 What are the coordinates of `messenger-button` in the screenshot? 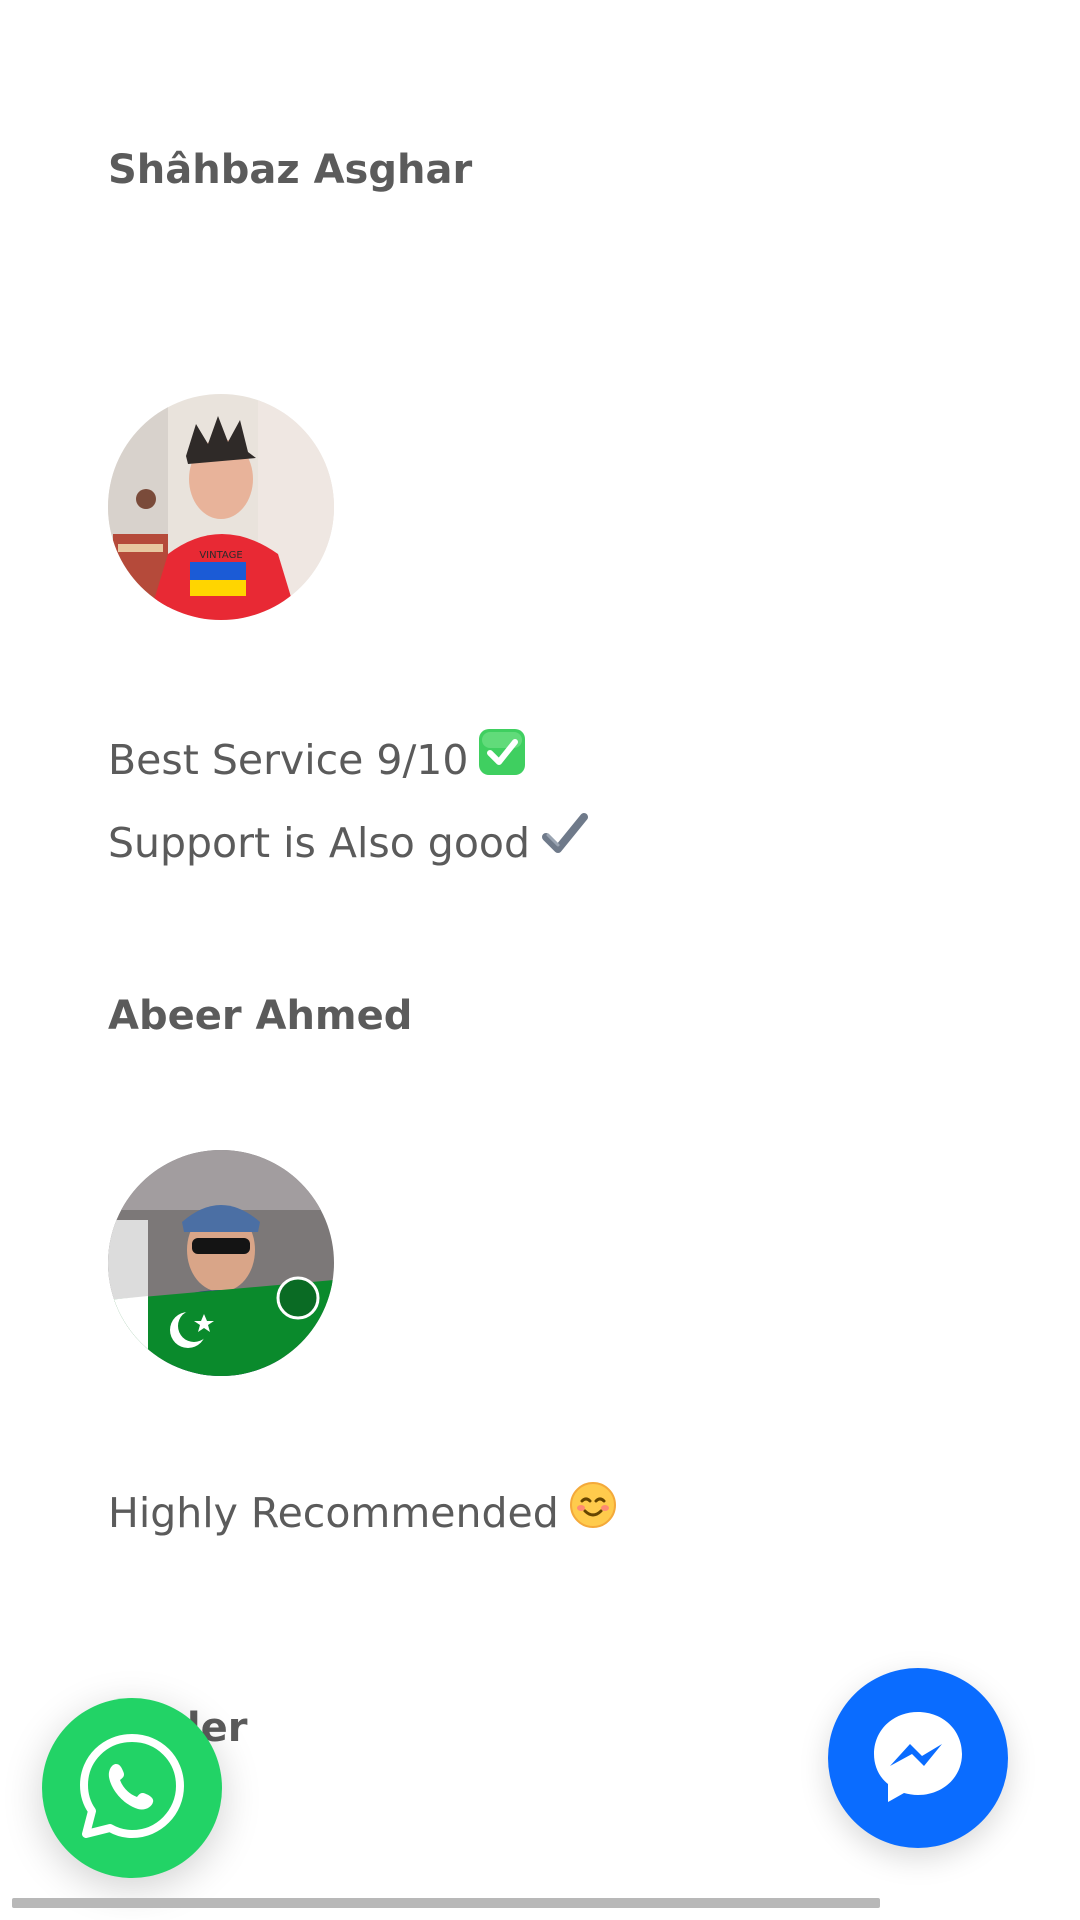 It's located at (918, 1758).